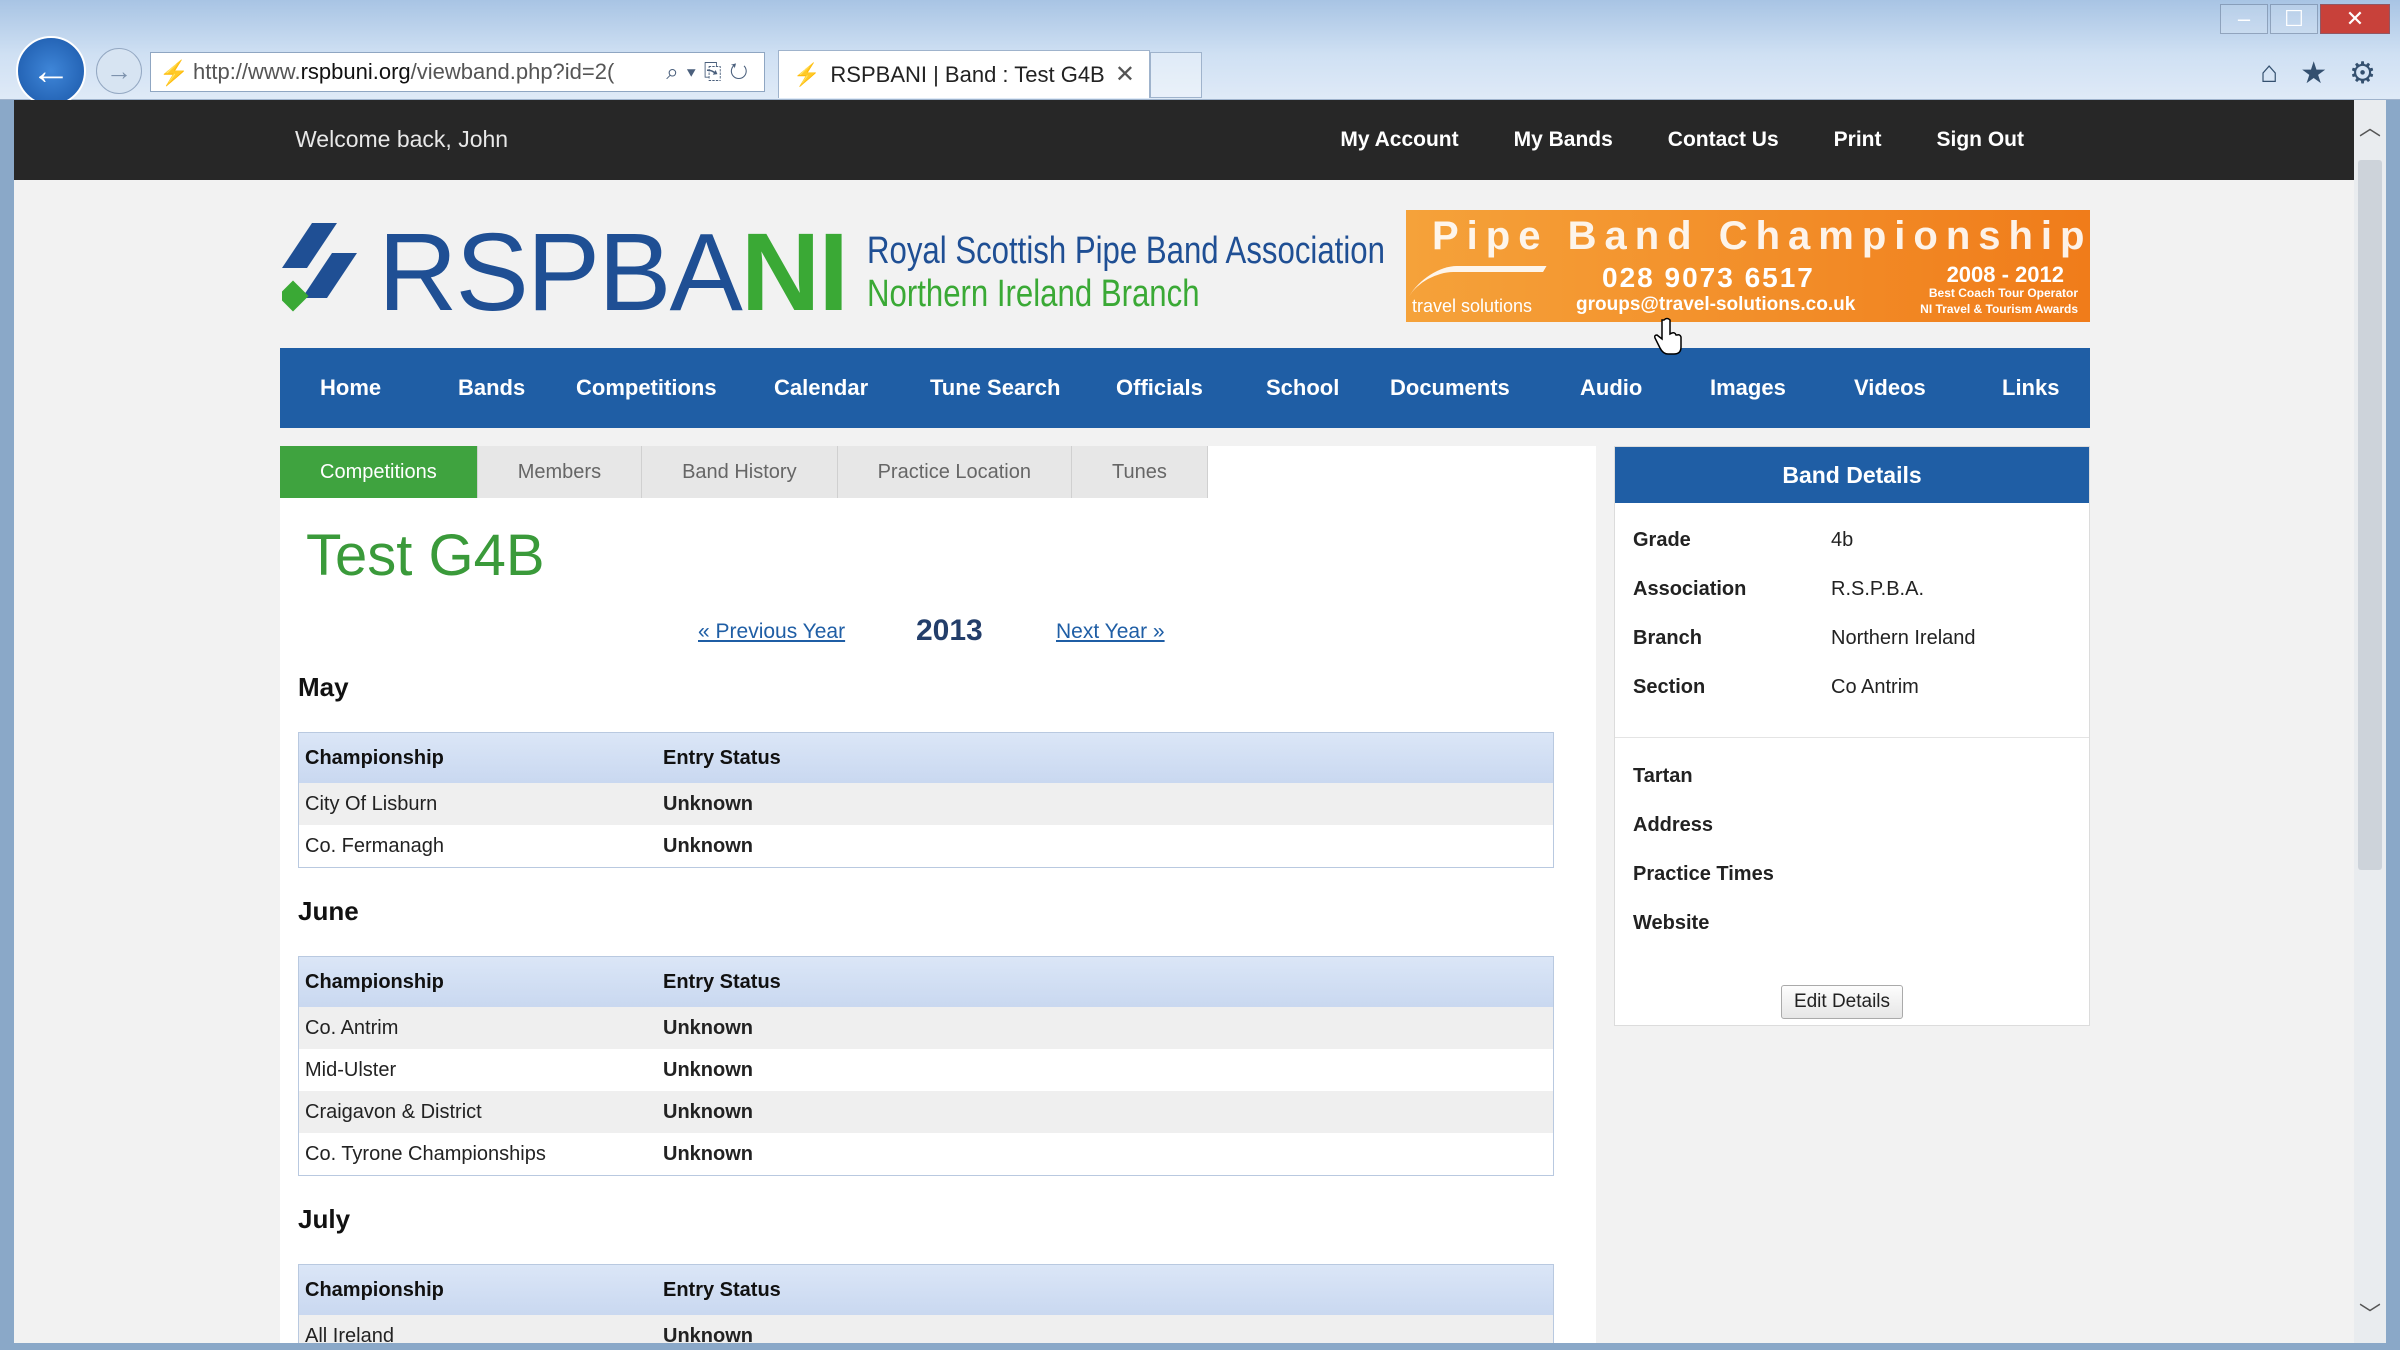  Describe the element at coordinates (1110, 632) in the screenshot. I see `next-year-link: Next Year »` at that location.